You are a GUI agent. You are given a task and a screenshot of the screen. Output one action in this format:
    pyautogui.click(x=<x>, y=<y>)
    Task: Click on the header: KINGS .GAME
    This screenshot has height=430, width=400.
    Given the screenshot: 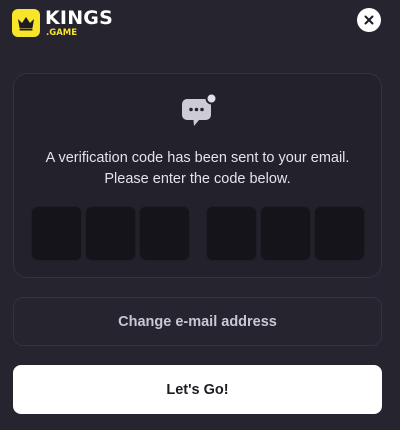 What is the action you would take?
    pyautogui.click(x=200, y=24)
    